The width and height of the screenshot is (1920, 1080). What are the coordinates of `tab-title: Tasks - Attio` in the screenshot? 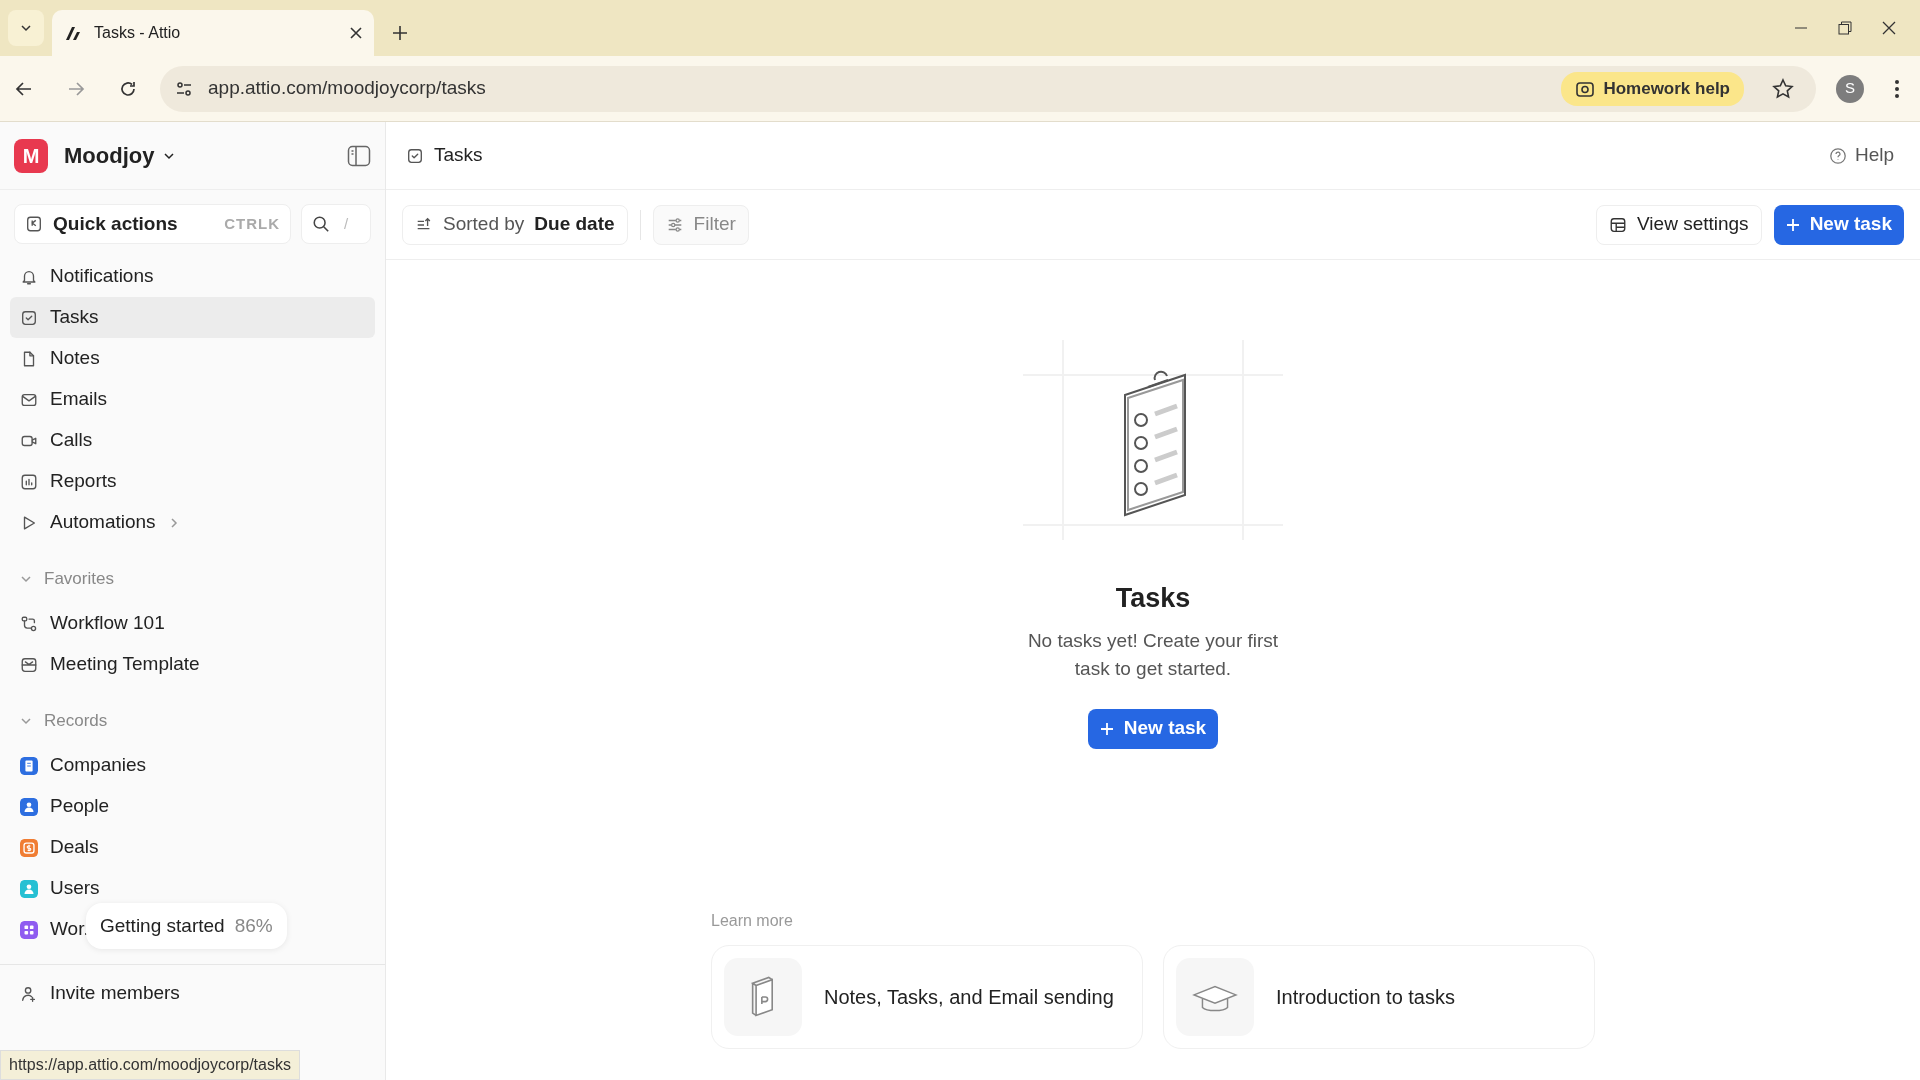 It's located at (138, 33).